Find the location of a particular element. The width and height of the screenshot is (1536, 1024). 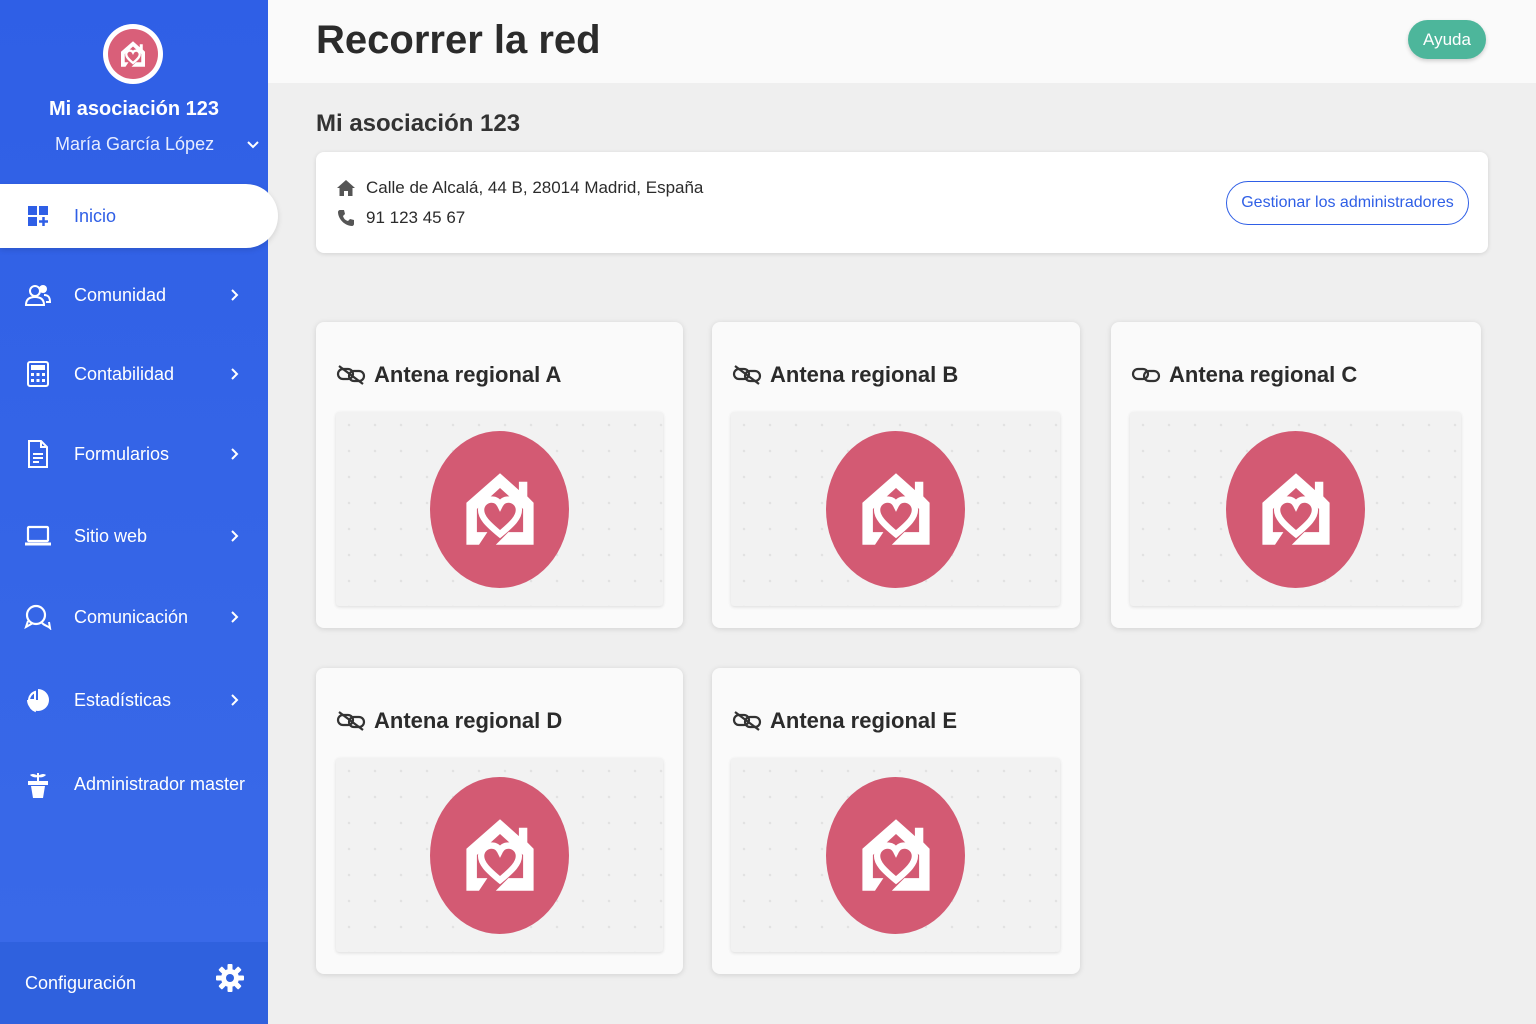

antenna-name: Antena regional E is located at coordinates (864, 720).